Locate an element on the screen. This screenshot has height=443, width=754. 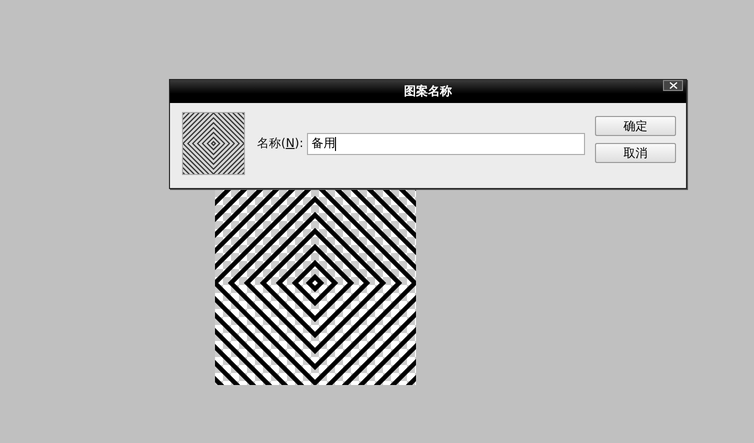
name-input-field: 备用 is located at coordinates (446, 143).